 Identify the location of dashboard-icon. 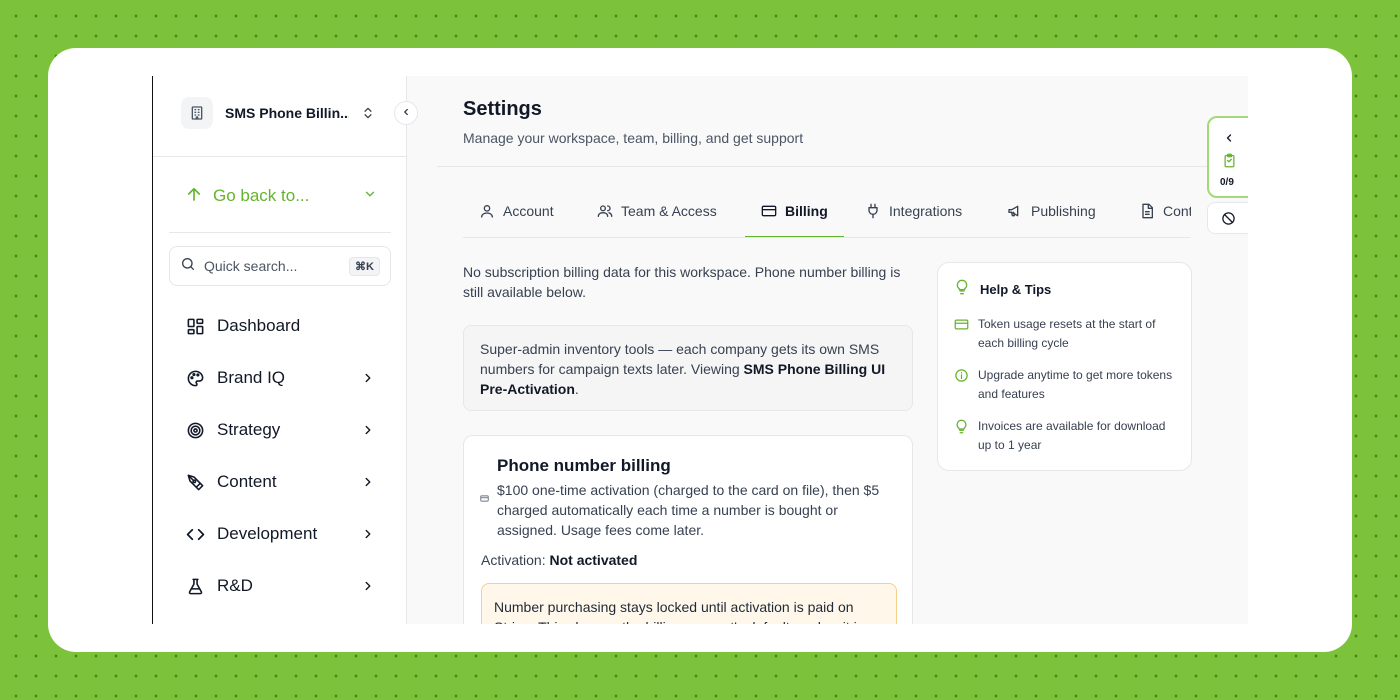
(195, 326).